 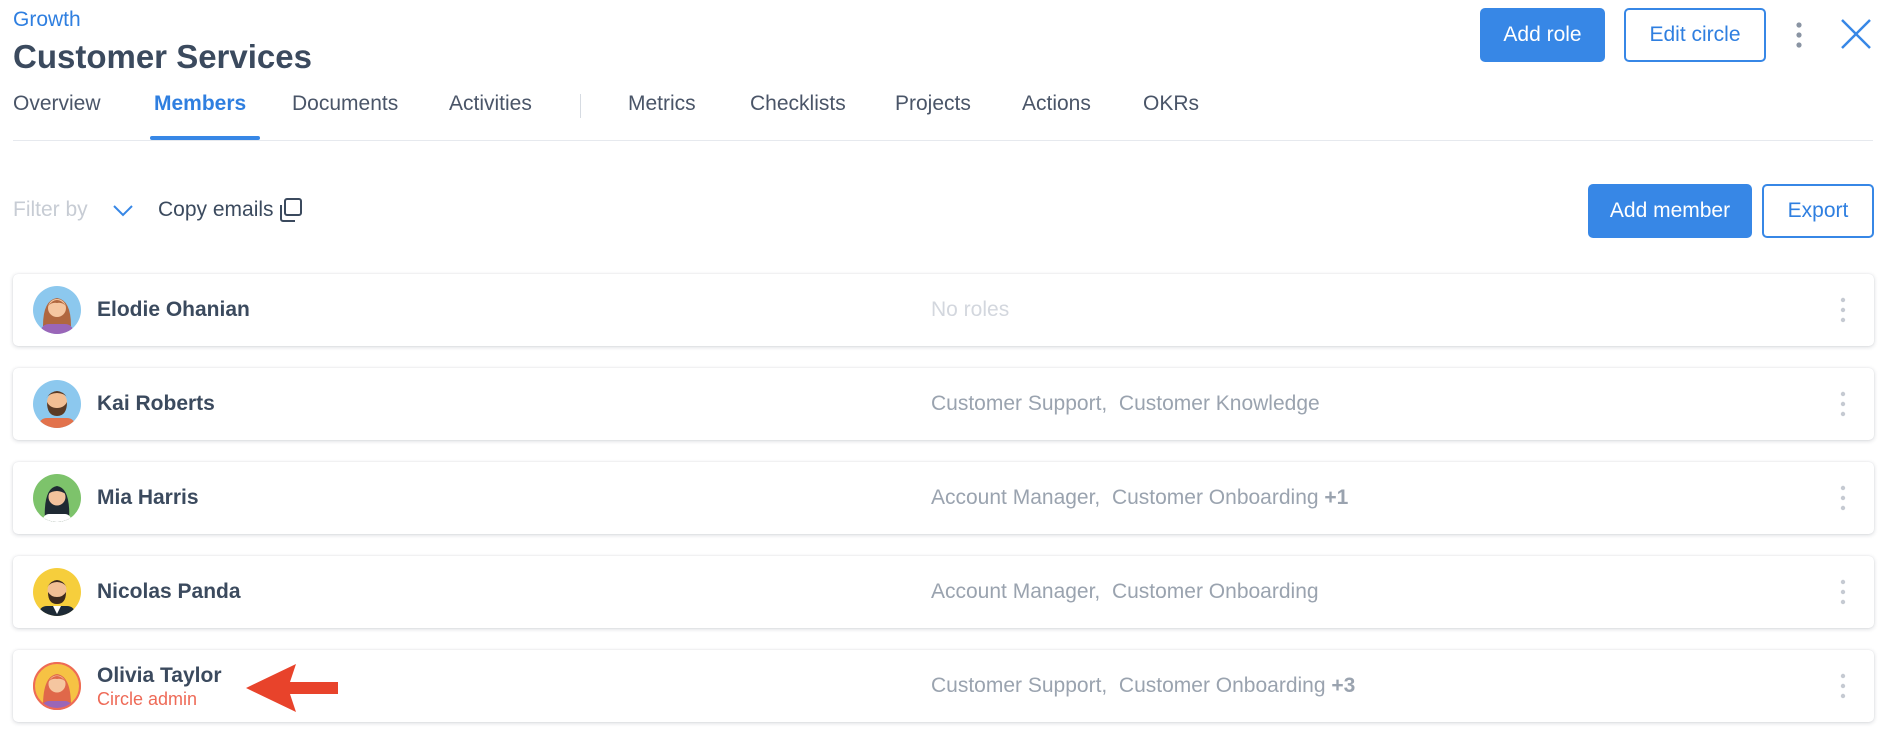 I want to click on member-name: Mia Harris, so click(x=148, y=497).